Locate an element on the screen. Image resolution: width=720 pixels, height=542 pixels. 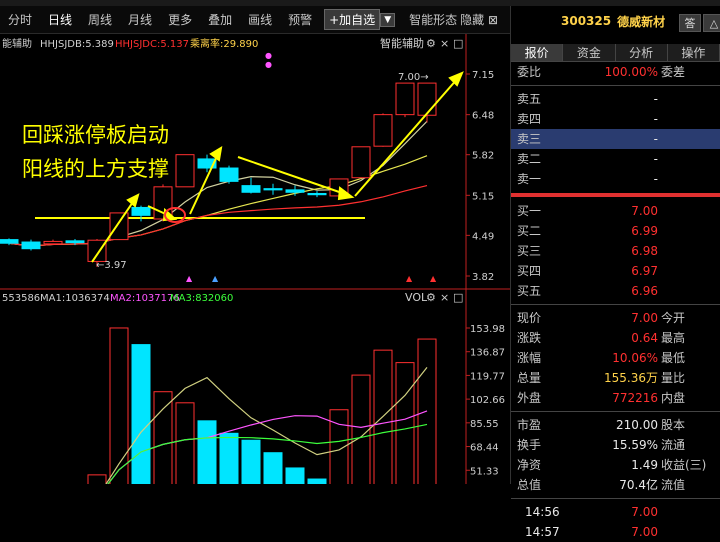
stat-row: 总量 155.36万 量比 is located at coordinates (615, 378).